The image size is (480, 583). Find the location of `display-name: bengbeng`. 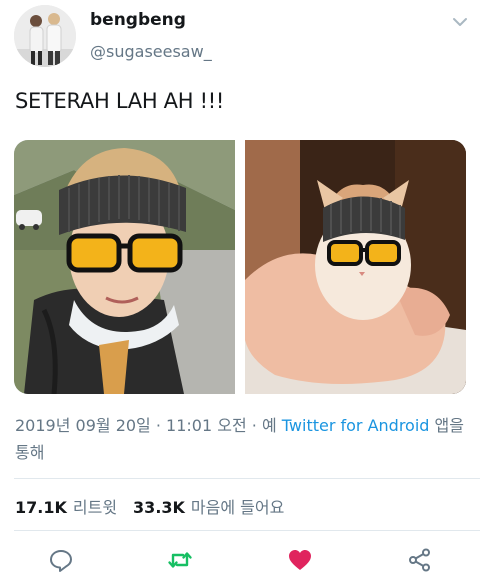

display-name: bengbeng is located at coordinates (138, 20).